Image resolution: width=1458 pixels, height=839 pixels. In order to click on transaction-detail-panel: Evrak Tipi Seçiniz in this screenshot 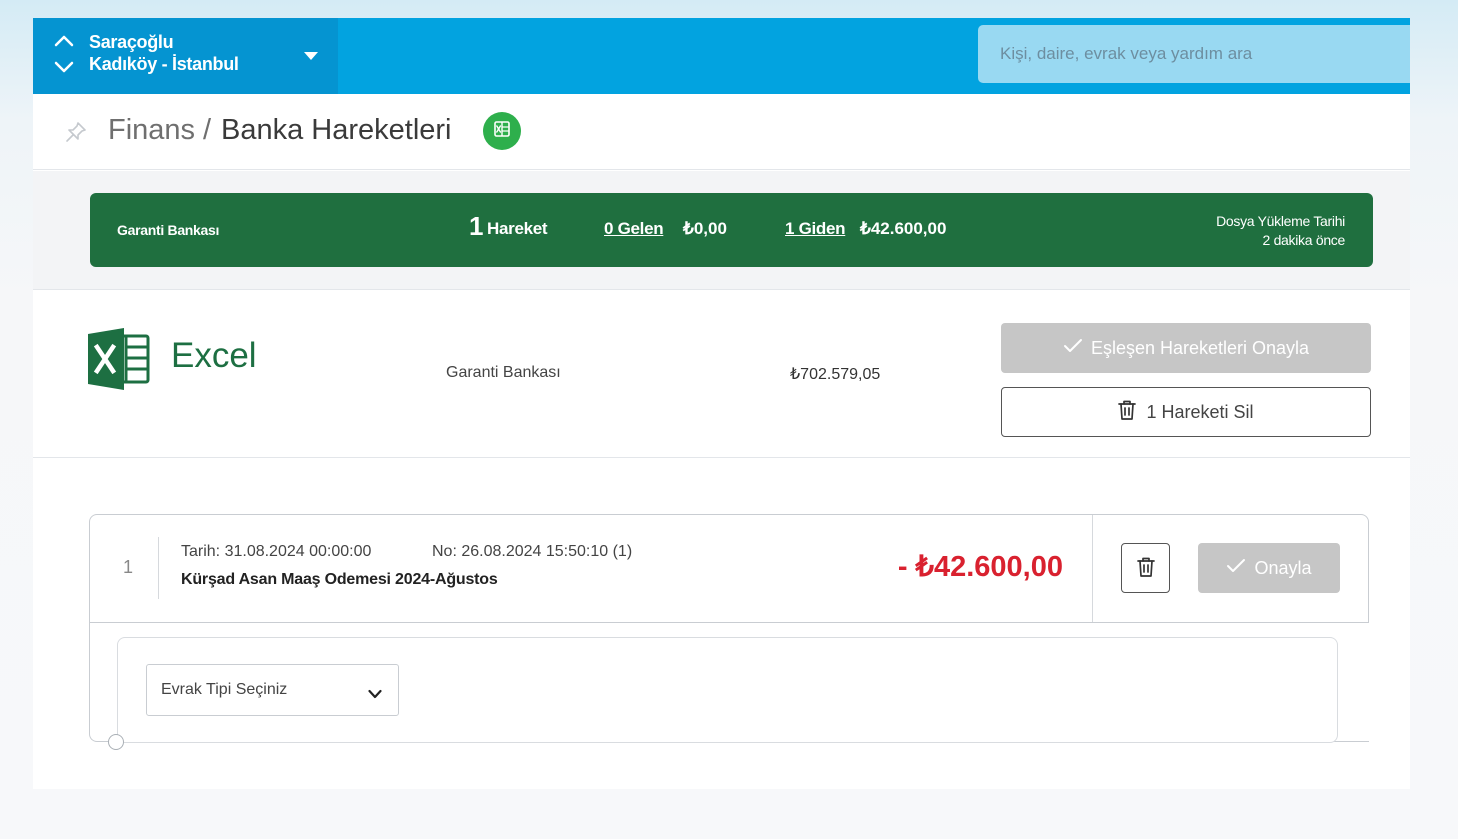, I will do `click(727, 690)`.